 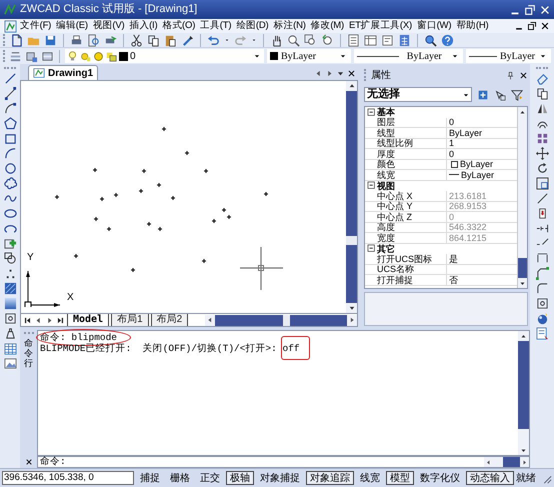 What do you see at coordinates (16, 40) in the screenshot?
I see `new-file-icon` at bounding box center [16, 40].